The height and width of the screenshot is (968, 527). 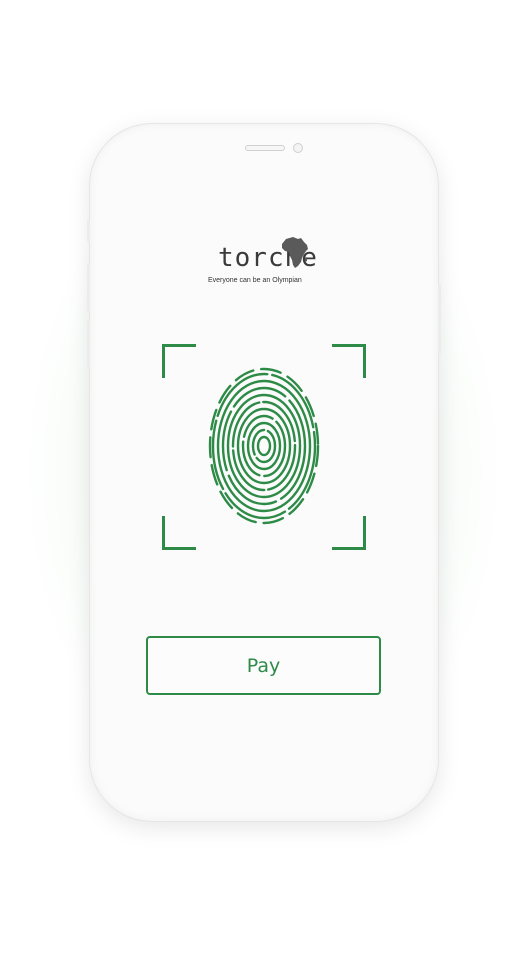 What do you see at coordinates (179, 533) in the screenshot?
I see `scanner-corner-bottom-left` at bounding box center [179, 533].